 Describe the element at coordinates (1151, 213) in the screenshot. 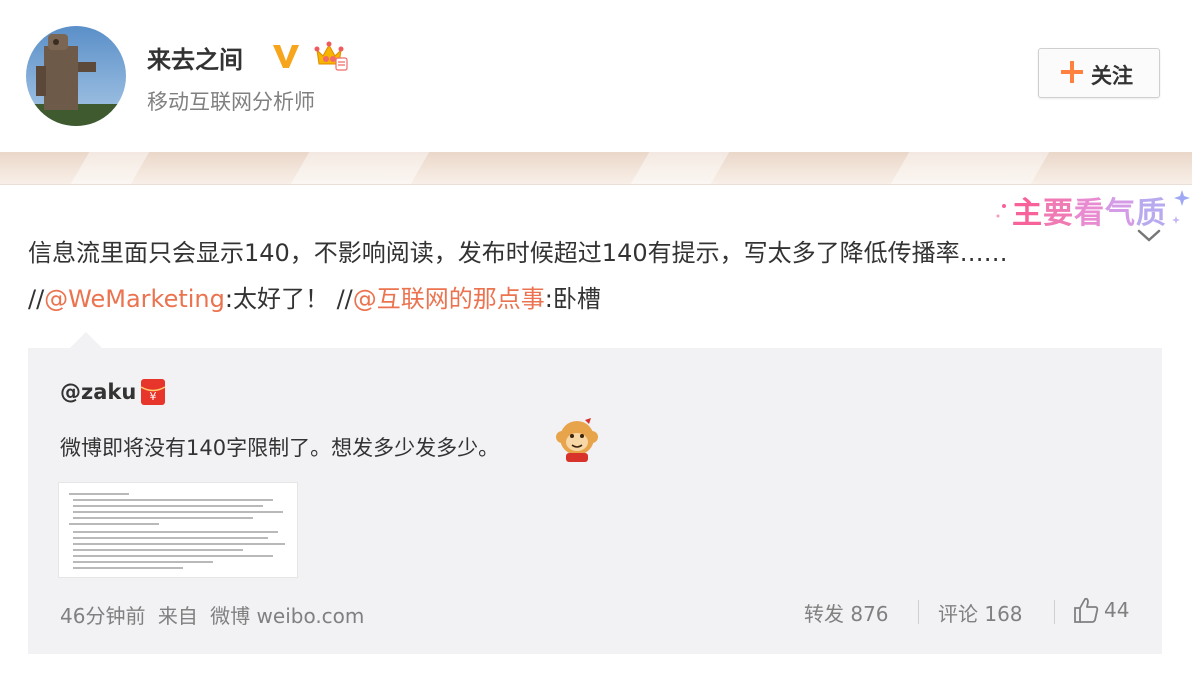

I see `badge-char: 质` at that location.